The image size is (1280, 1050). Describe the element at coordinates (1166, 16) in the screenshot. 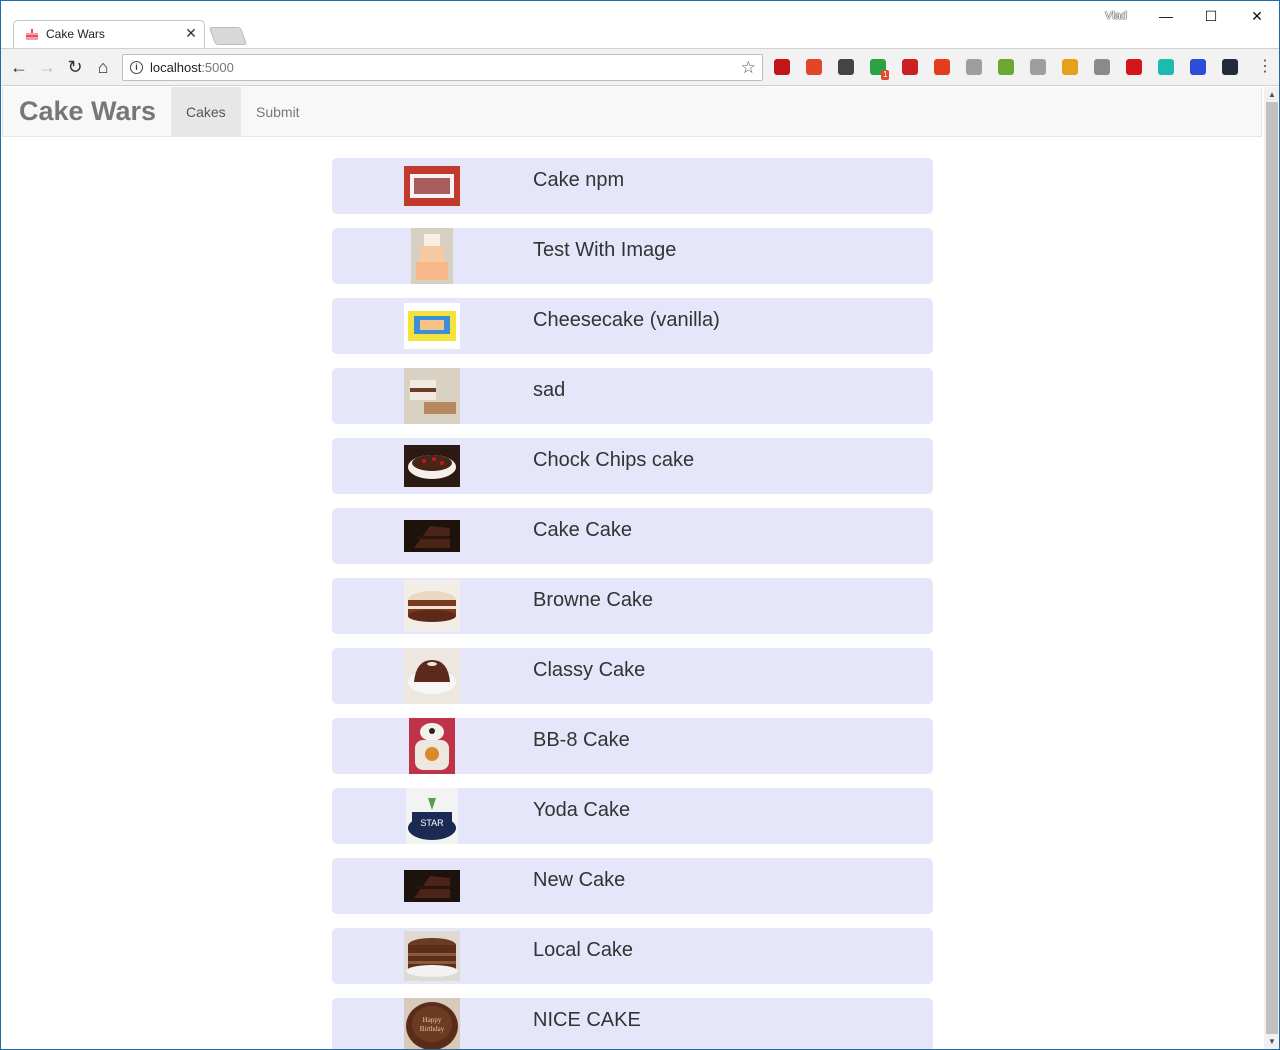

I see `minimize-icon: —` at that location.